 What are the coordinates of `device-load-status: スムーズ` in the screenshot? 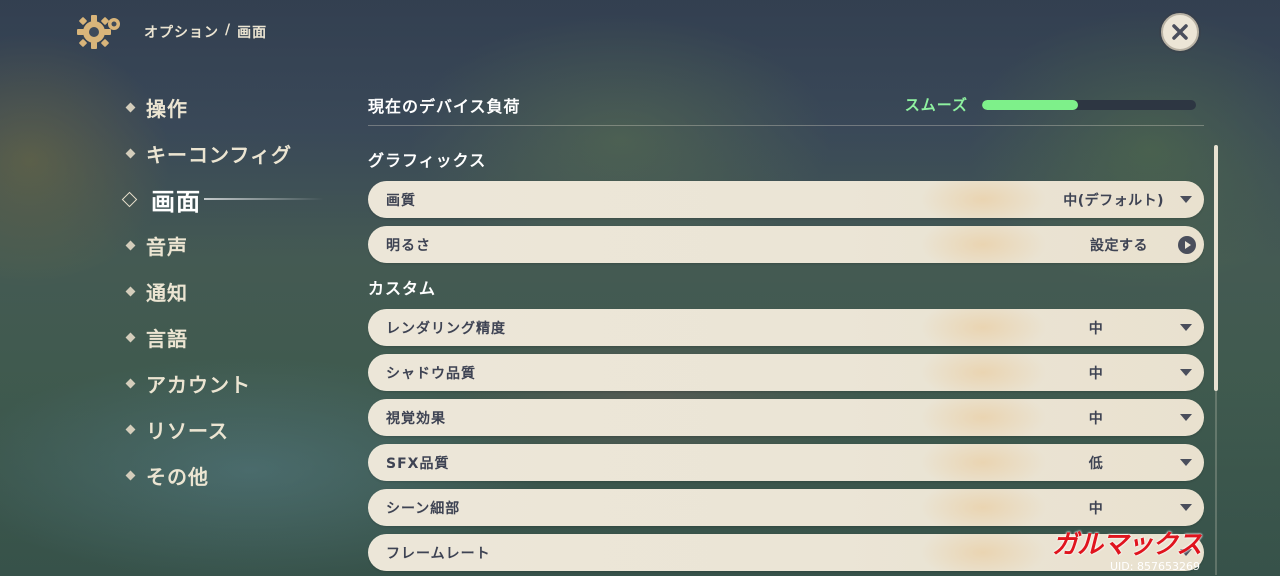 It's located at (936, 105).